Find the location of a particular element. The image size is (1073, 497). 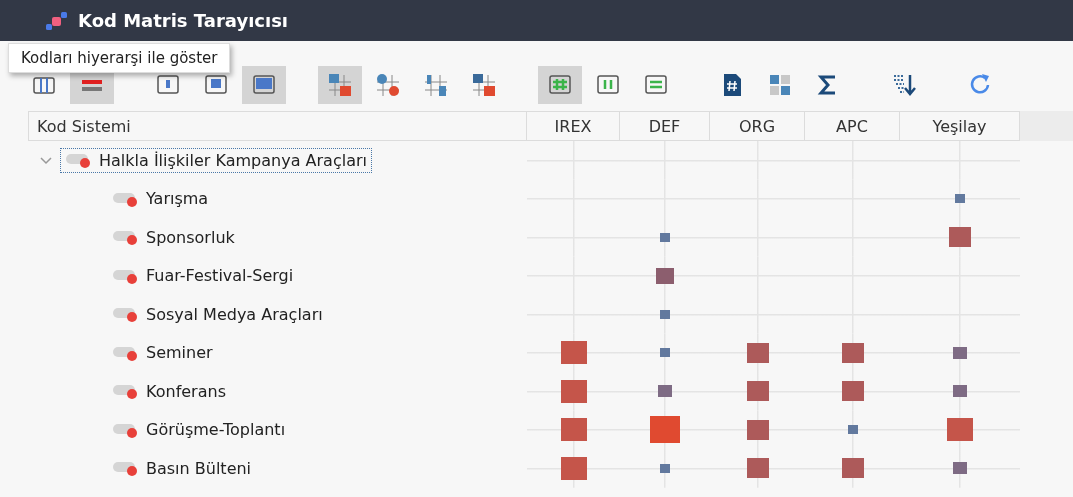

code-label: Fuar-Festival-Sergi is located at coordinates (220, 276).